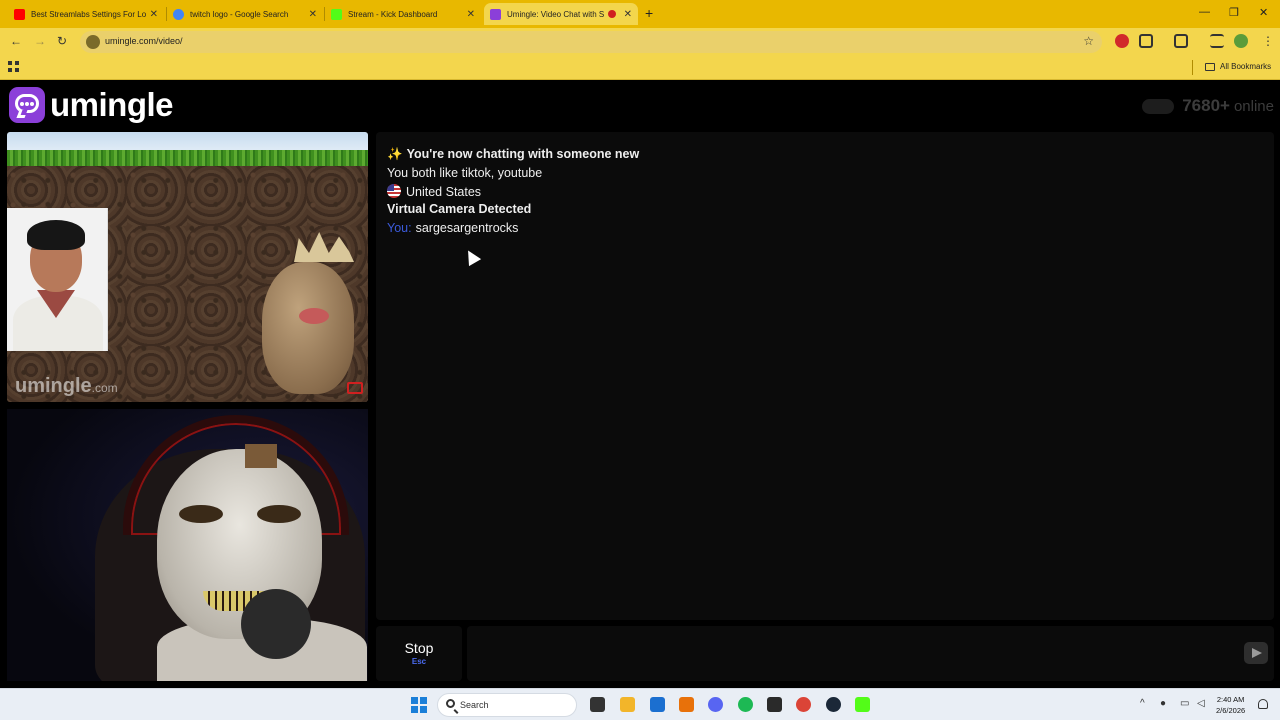 Image resolution: width=1280 pixels, height=720 pixels. What do you see at coordinates (459, 209) in the screenshot?
I see `chat-camera-notice: Virtual Camera Detected` at bounding box center [459, 209].